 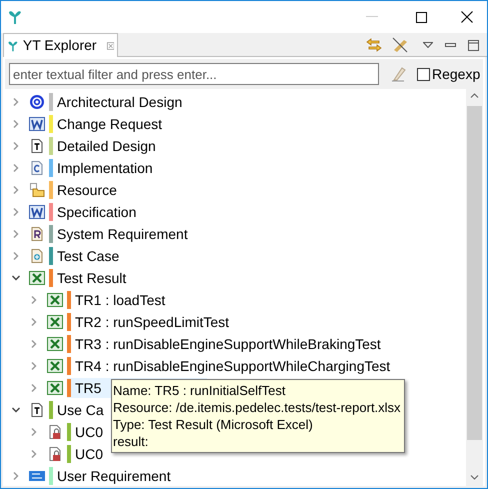 I want to click on tree-item-label: Resource, so click(x=87, y=190).